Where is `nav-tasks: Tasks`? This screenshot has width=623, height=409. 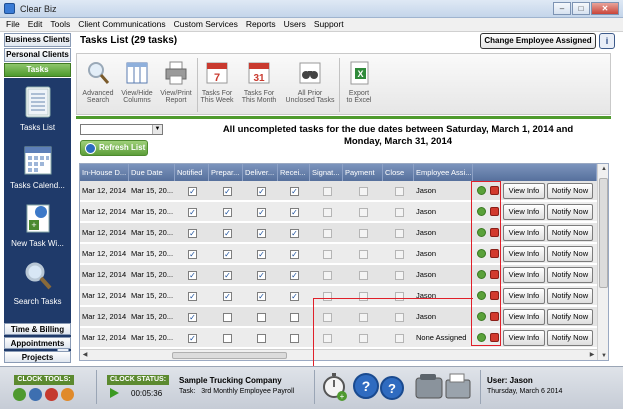 nav-tasks: Tasks is located at coordinates (37, 70).